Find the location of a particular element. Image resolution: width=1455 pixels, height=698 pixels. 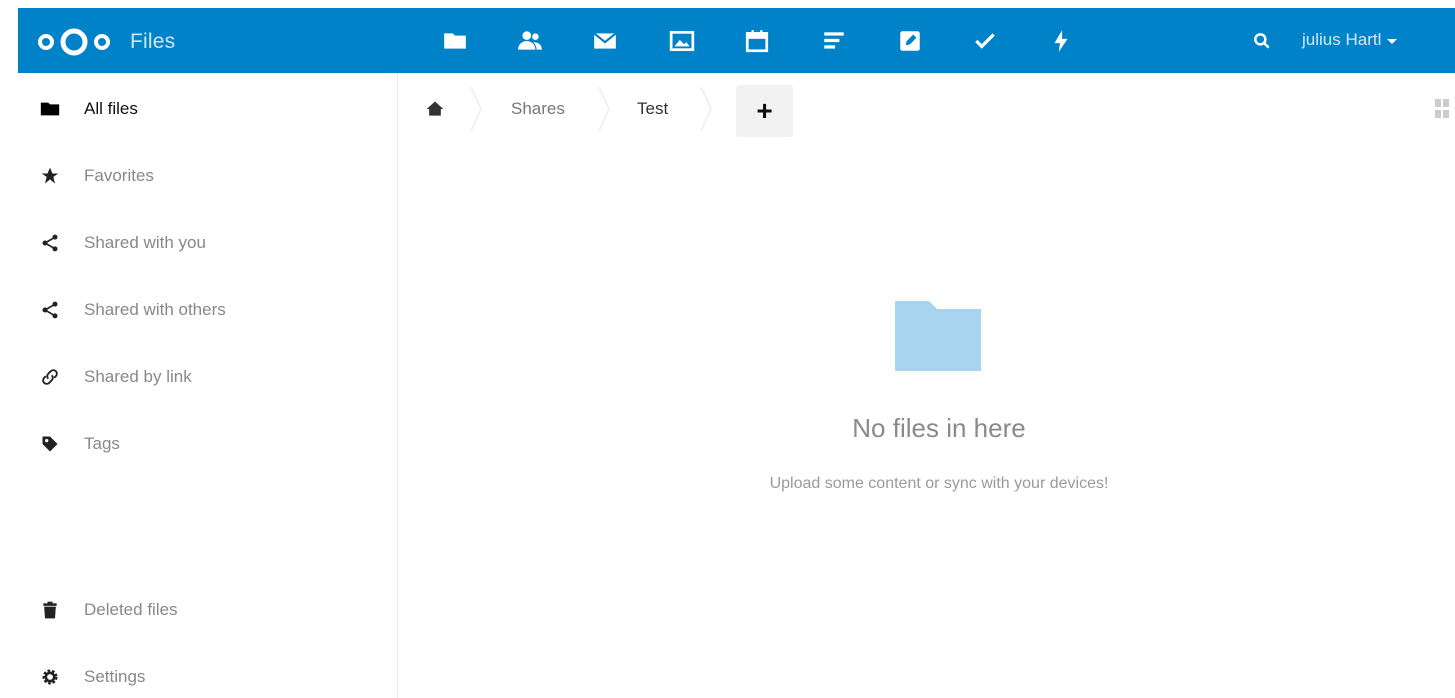

mail-app-icon is located at coordinates (605, 41).